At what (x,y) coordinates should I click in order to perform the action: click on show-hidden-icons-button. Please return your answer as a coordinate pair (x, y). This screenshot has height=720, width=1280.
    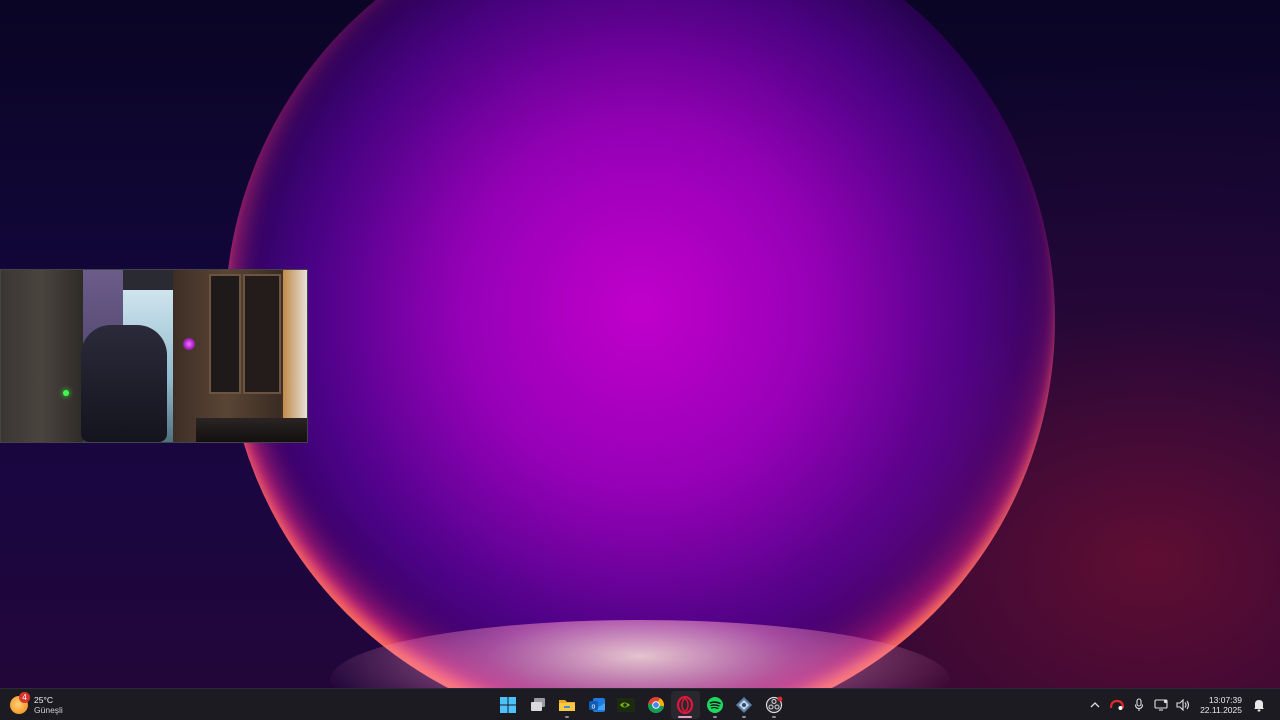
    Looking at the image, I should click on (1095, 705).